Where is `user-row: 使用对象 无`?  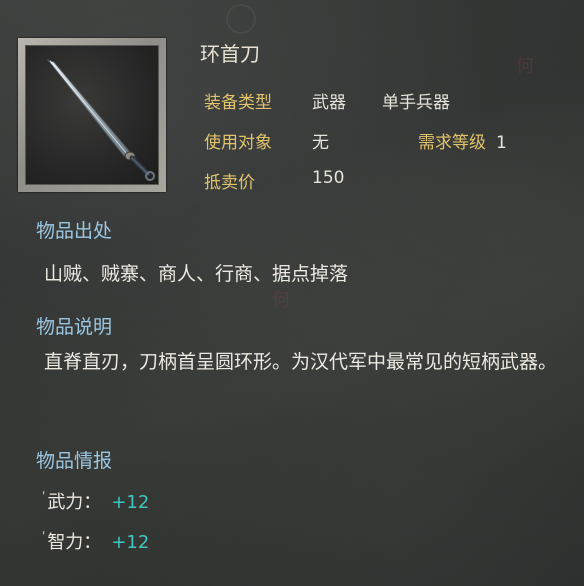 user-row: 使用对象 无 is located at coordinates (266, 140).